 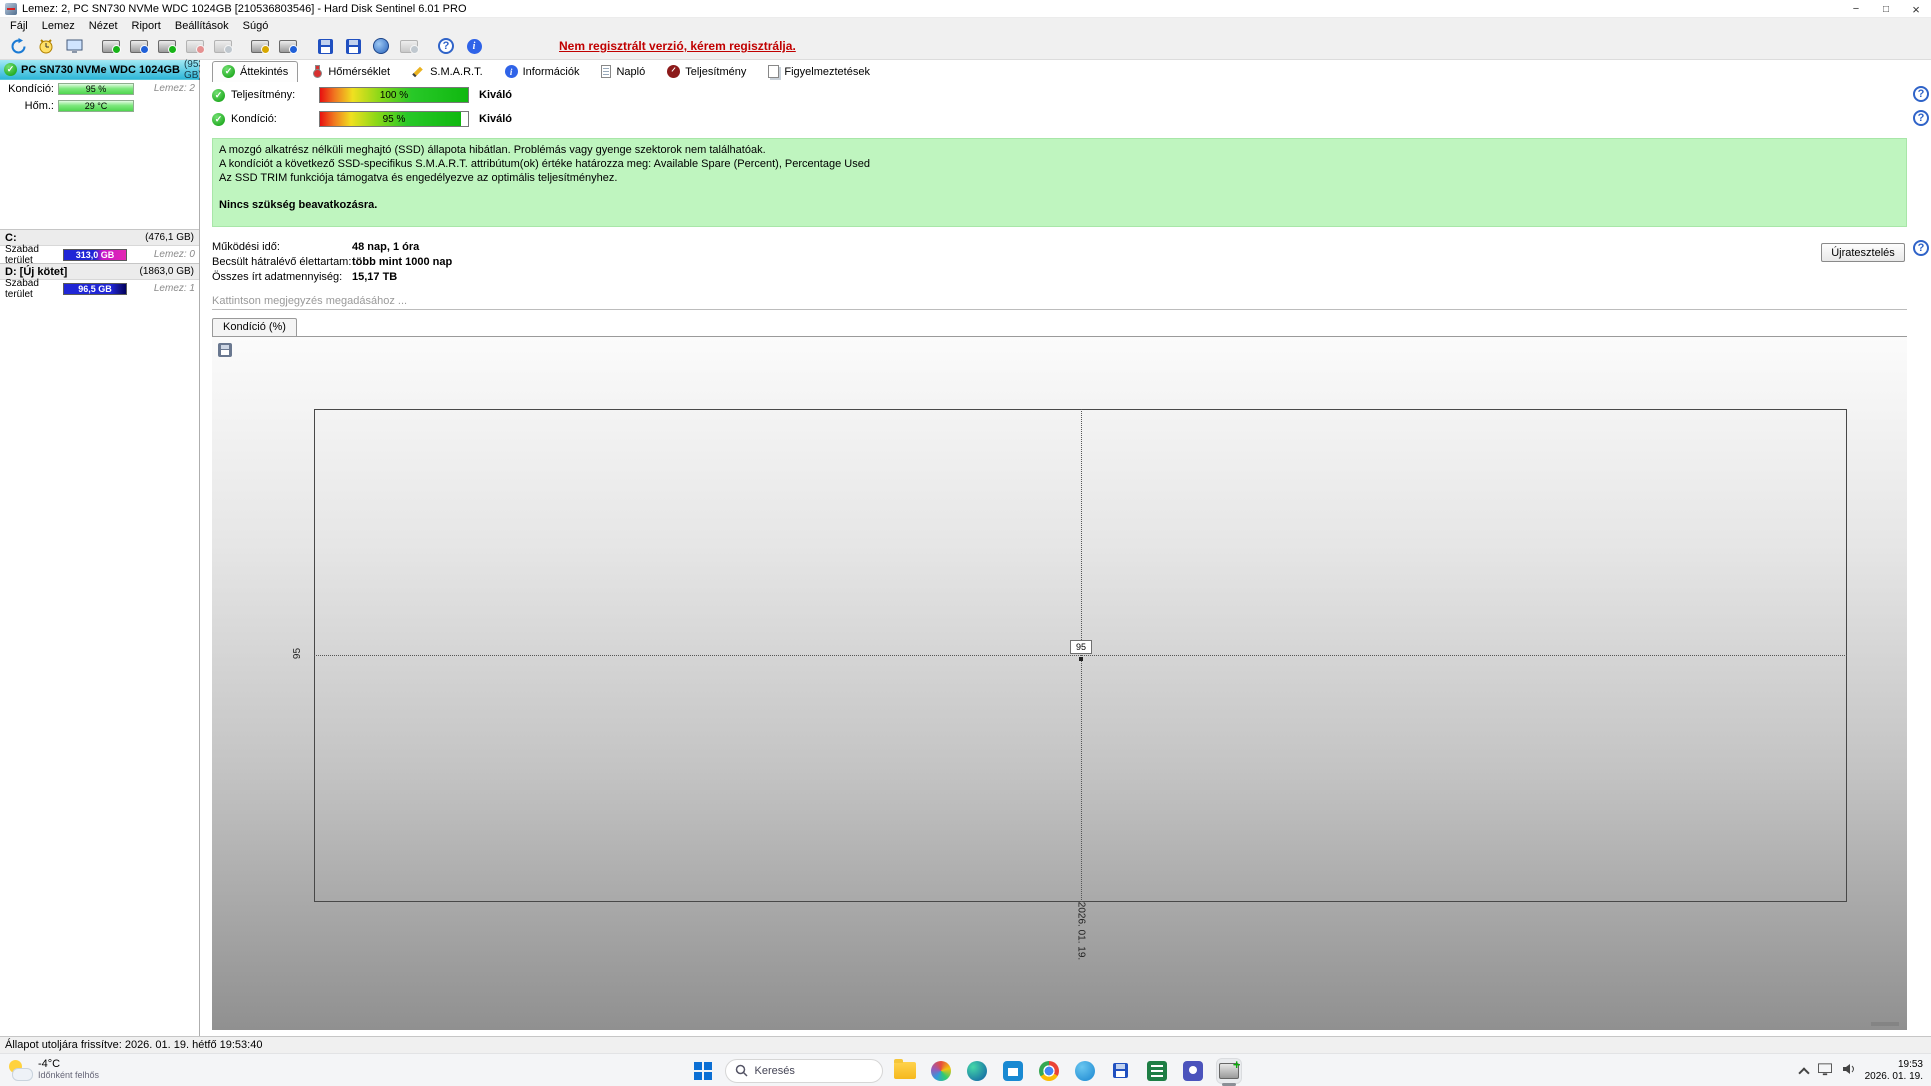 What do you see at coordinates (741, 1070) in the screenshot?
I see `search-icon` at bounding box center [741, 1070].